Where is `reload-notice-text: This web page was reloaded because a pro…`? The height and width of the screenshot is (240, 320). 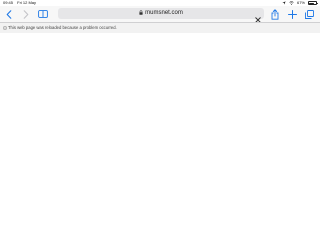
reload-notice-text: This web page was reloaded because a pro… is located at coordinates (62, 27).